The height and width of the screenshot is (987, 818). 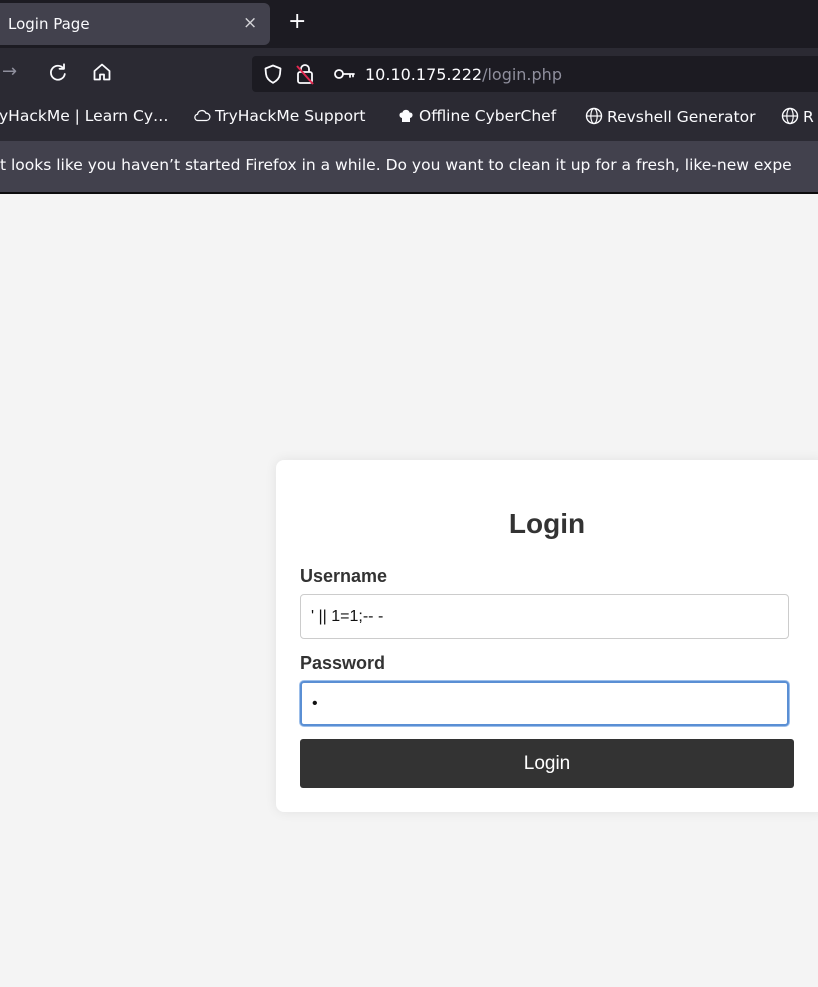 I want to click on tab-login-page: Login Page ×, so click(x=135, y=24).